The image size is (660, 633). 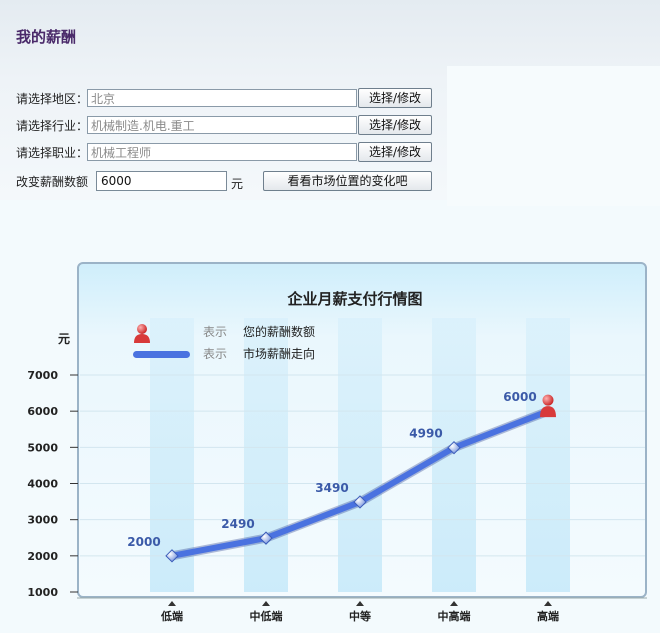 I want to click on data-label: 4990, so click(x=425, y=434).